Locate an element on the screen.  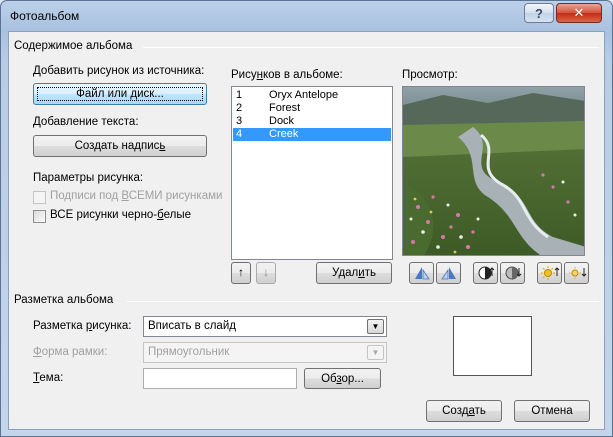
create-button: Создать is located at coordinates (464, 411).